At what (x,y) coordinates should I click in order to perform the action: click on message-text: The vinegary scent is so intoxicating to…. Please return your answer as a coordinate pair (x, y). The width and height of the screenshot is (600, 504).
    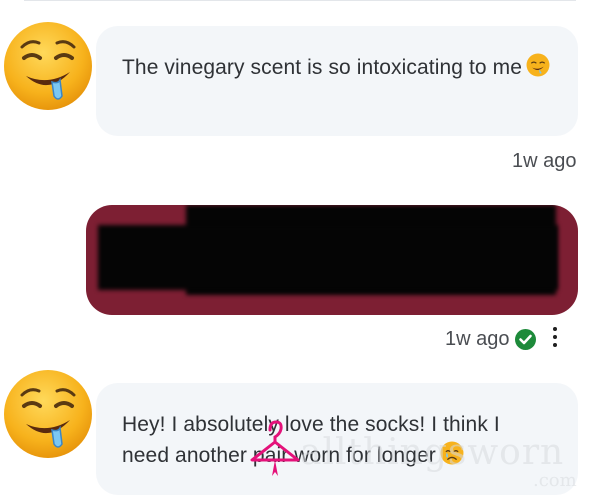
    Looking at the image, I should click on (322, 67).